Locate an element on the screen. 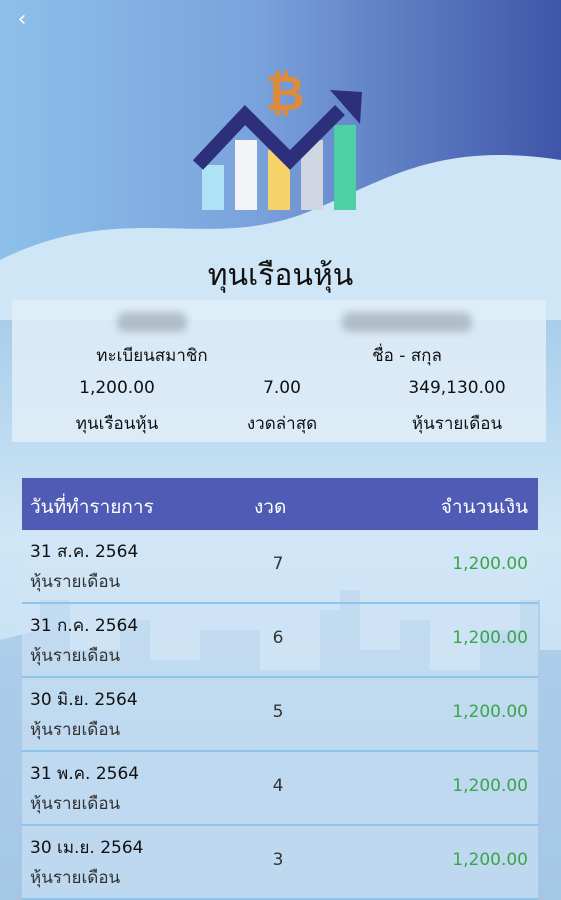 This screenshot has height=900, width=561. back-button: ‹ is located at coordinates (22, 20).